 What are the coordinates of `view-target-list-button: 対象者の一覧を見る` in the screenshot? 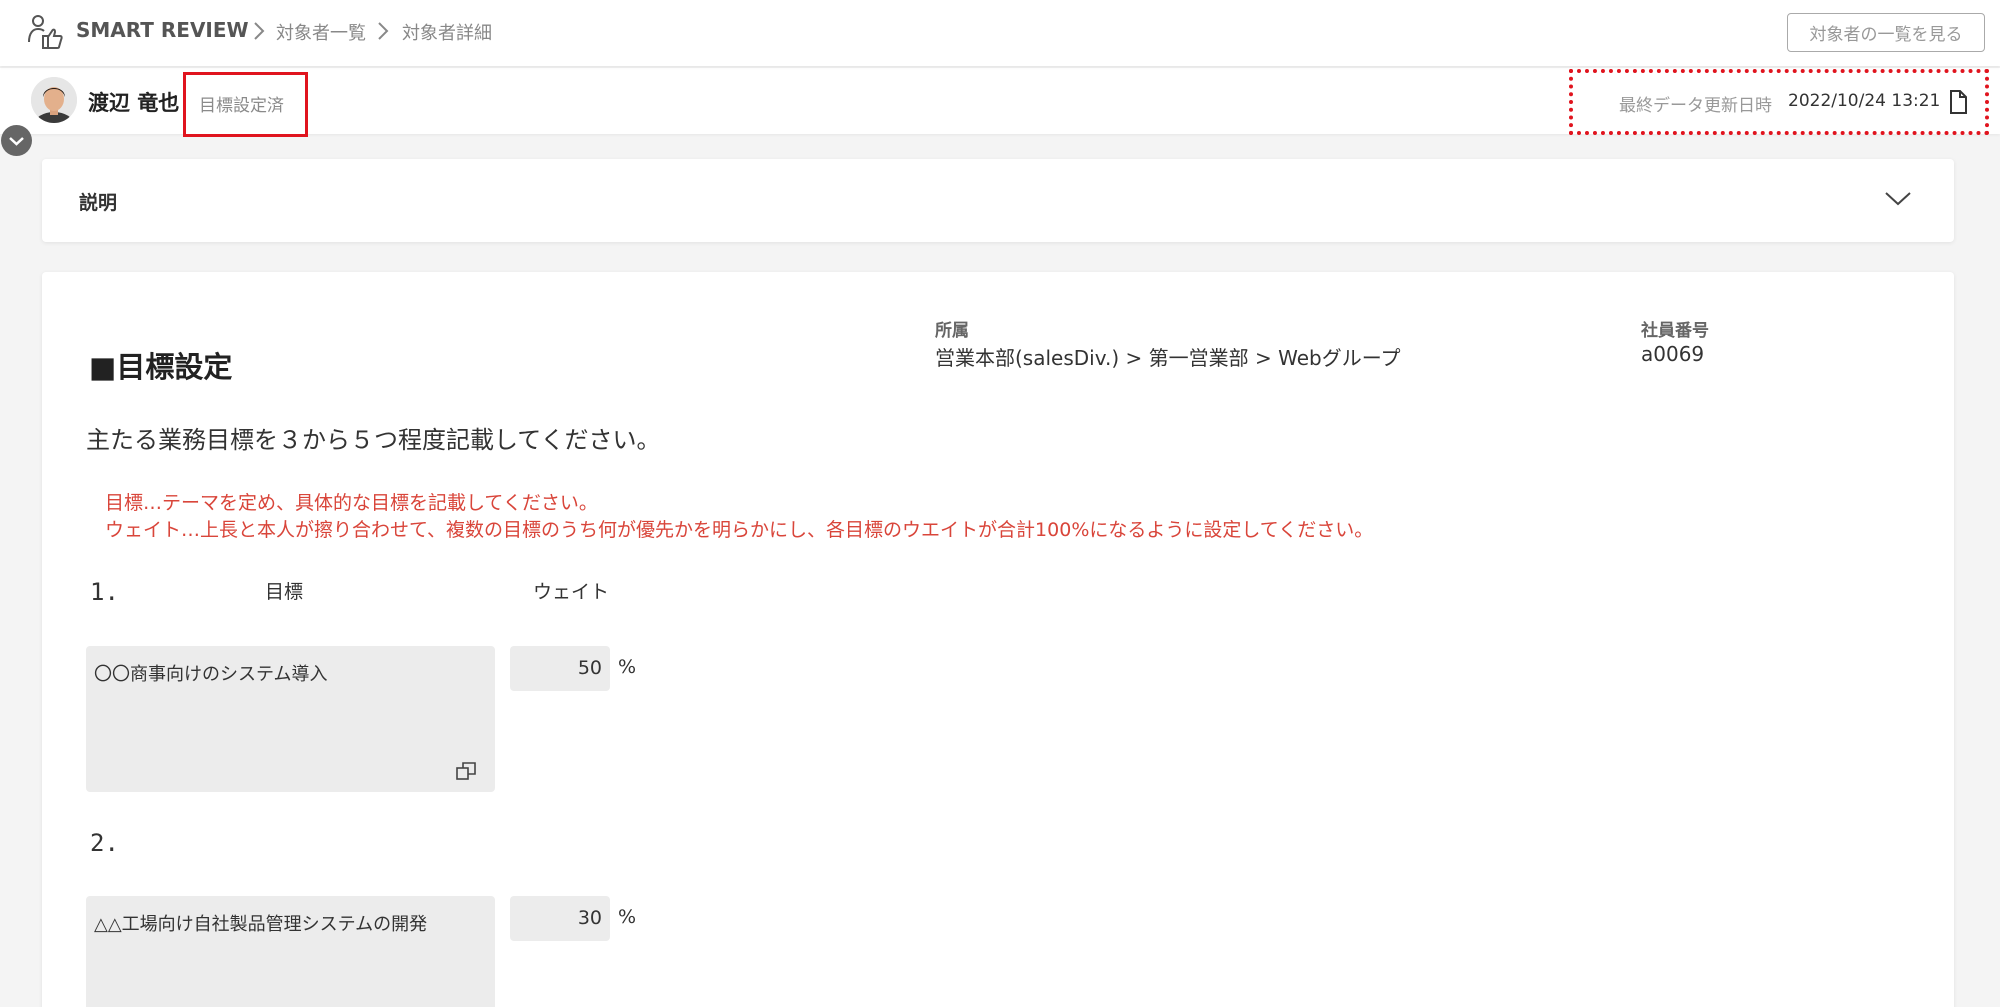 It's located at (1886, 32).